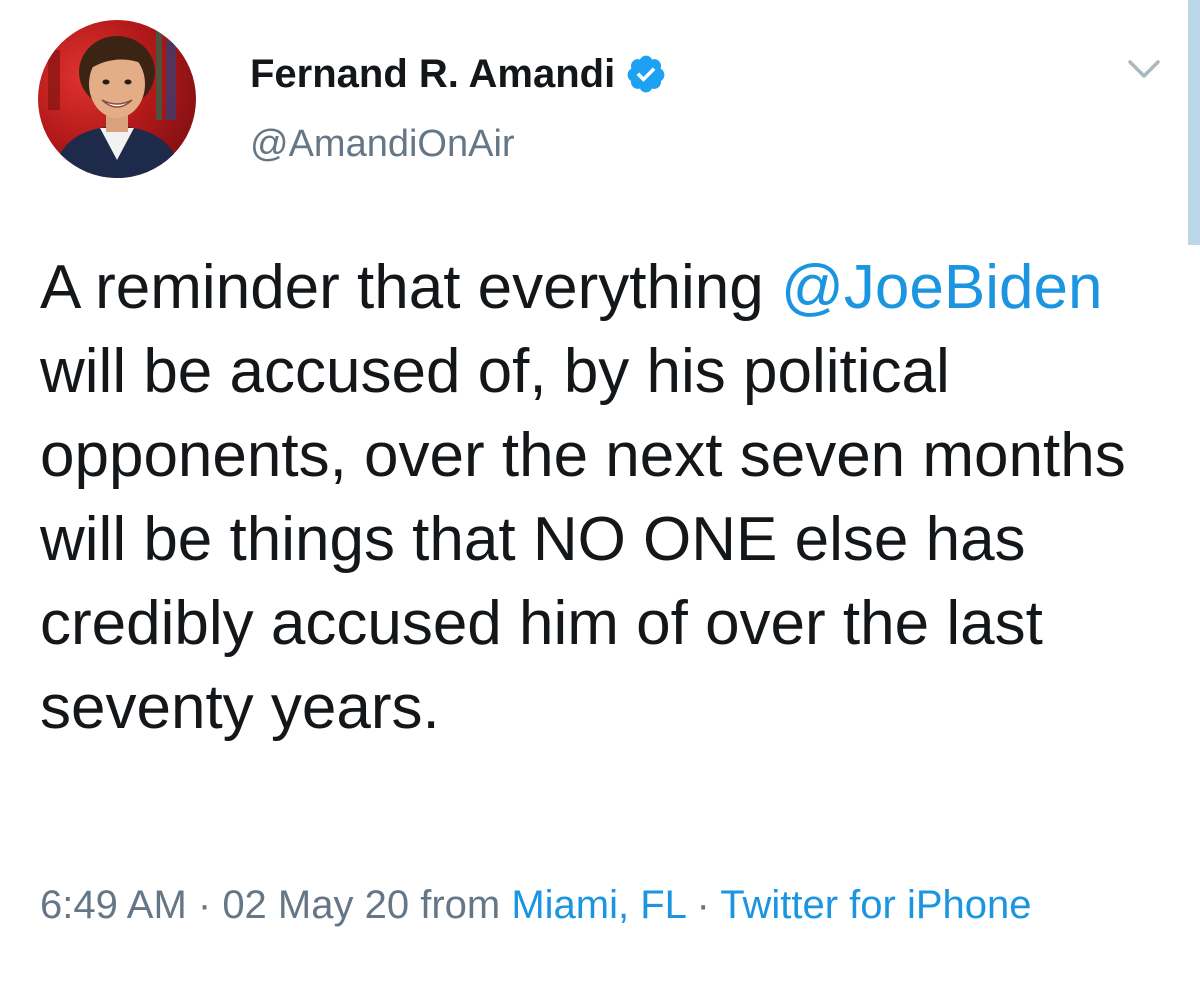 The width and height of the screenshot is (1200, 1008). Describe the element at coordinates (113, 905) in the screenshot. I see `tweet-time: 6:49 AM` at that location.